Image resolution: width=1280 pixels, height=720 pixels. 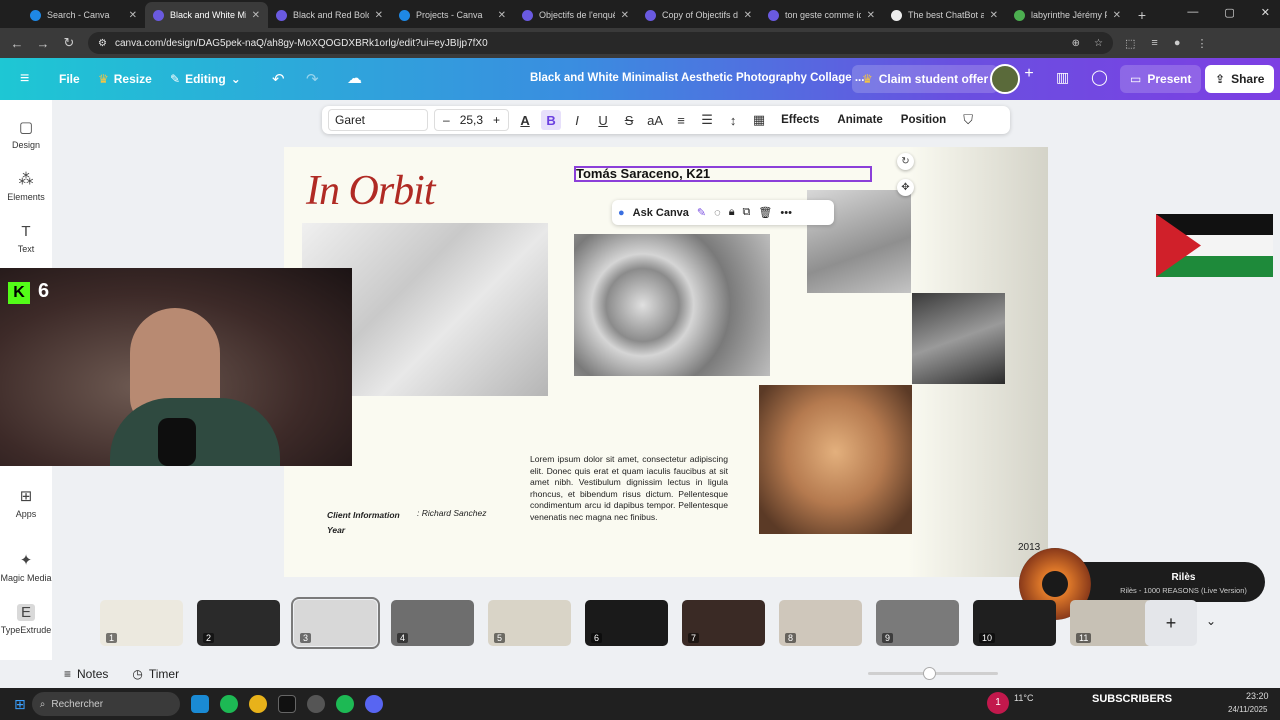 I want to click on claim-offer-button: ♛ Claim student offer, so click(x=925, y=79).